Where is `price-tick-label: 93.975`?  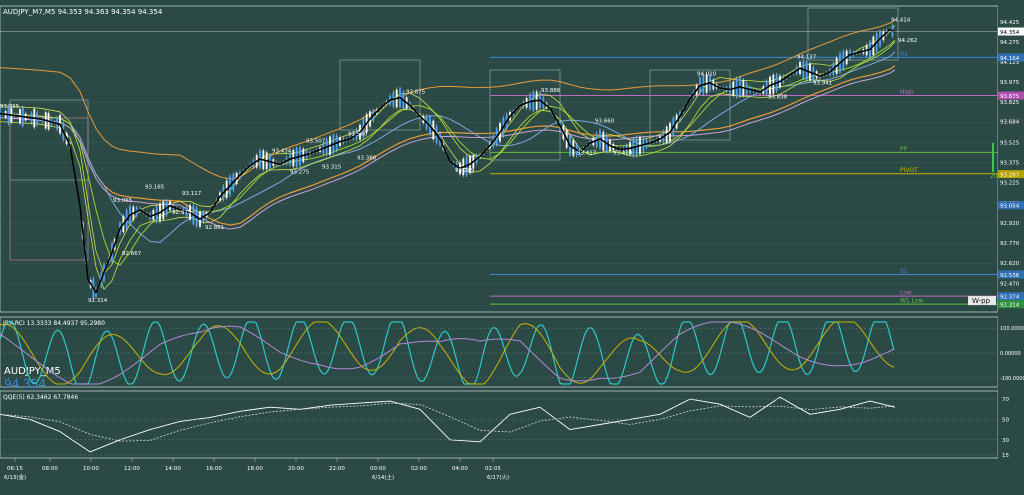
price-tick-label: 93.975 is located at coordinates (1010, 83).